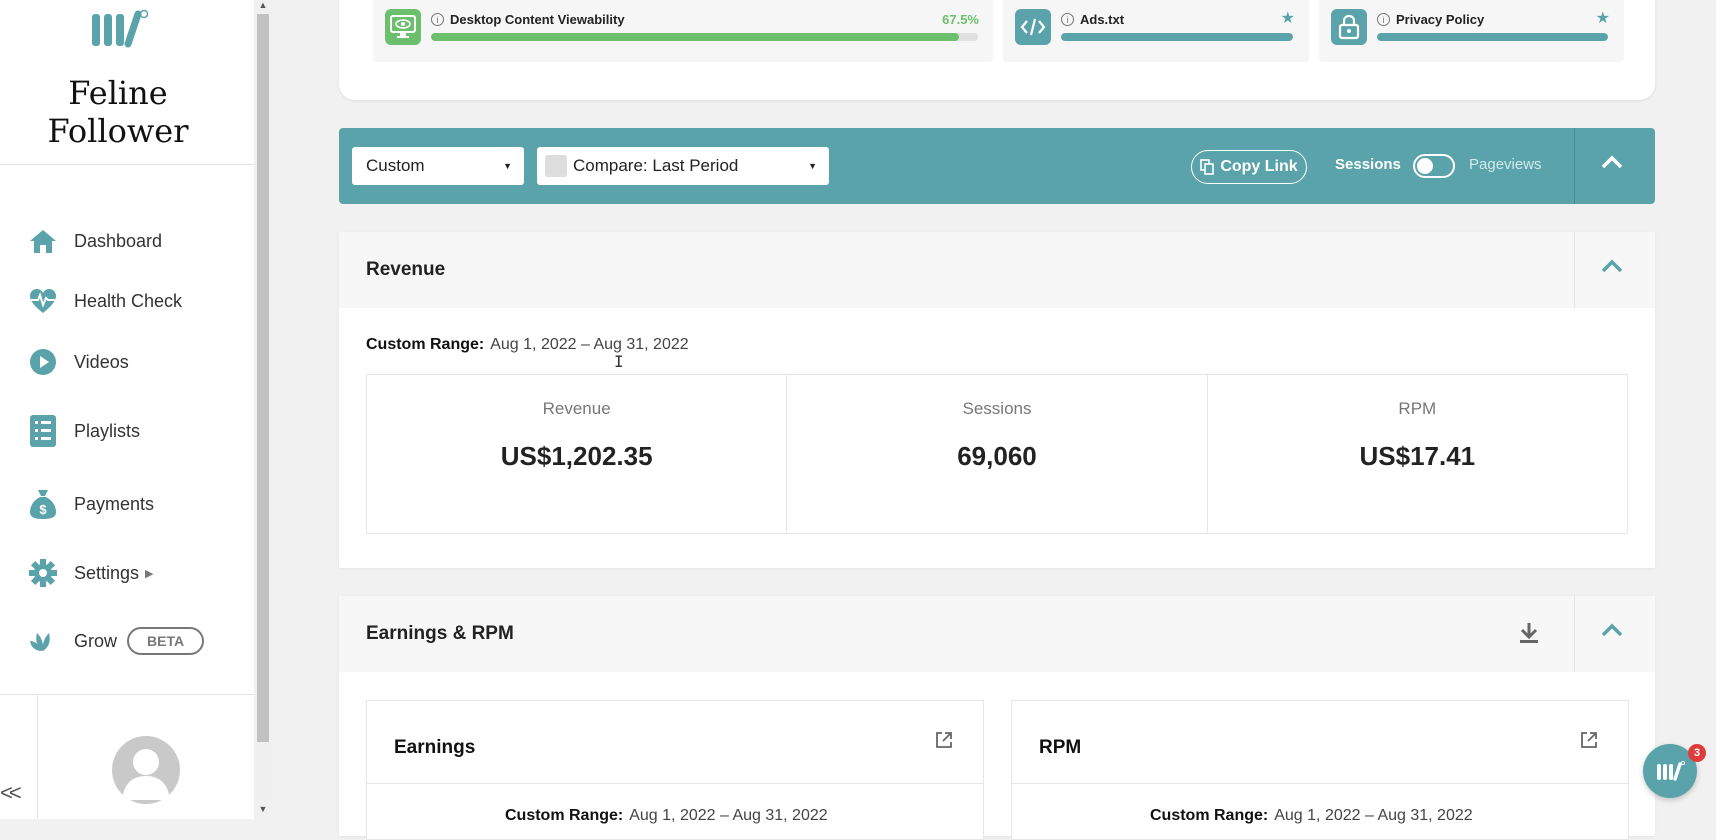 This screenshot has width=1716, height=840. Describe the element at coordinates (11, 793) in the screenshot. I see `collapse-sidebar-button: <<` at that location.